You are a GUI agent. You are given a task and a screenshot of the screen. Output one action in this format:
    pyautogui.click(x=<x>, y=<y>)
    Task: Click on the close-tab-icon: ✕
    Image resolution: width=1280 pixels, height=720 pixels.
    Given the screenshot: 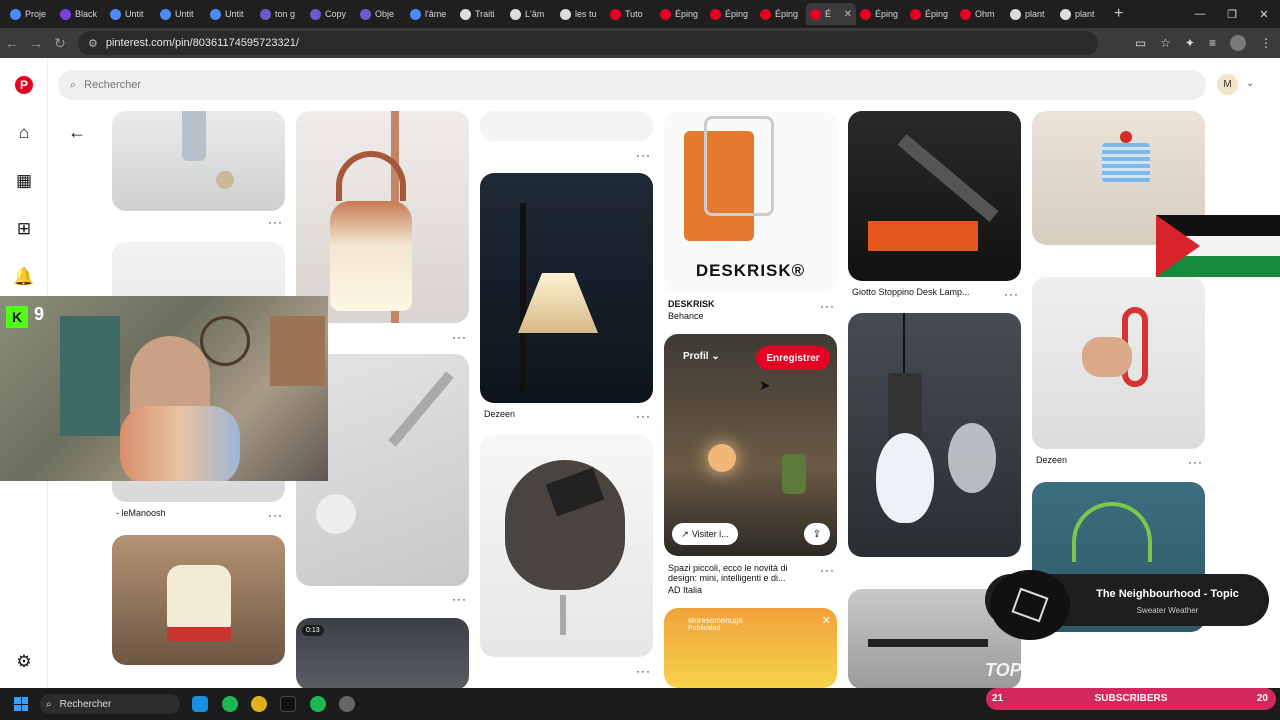 What is the action you would take?
    pyautogui.click(x=848, y=14)
    